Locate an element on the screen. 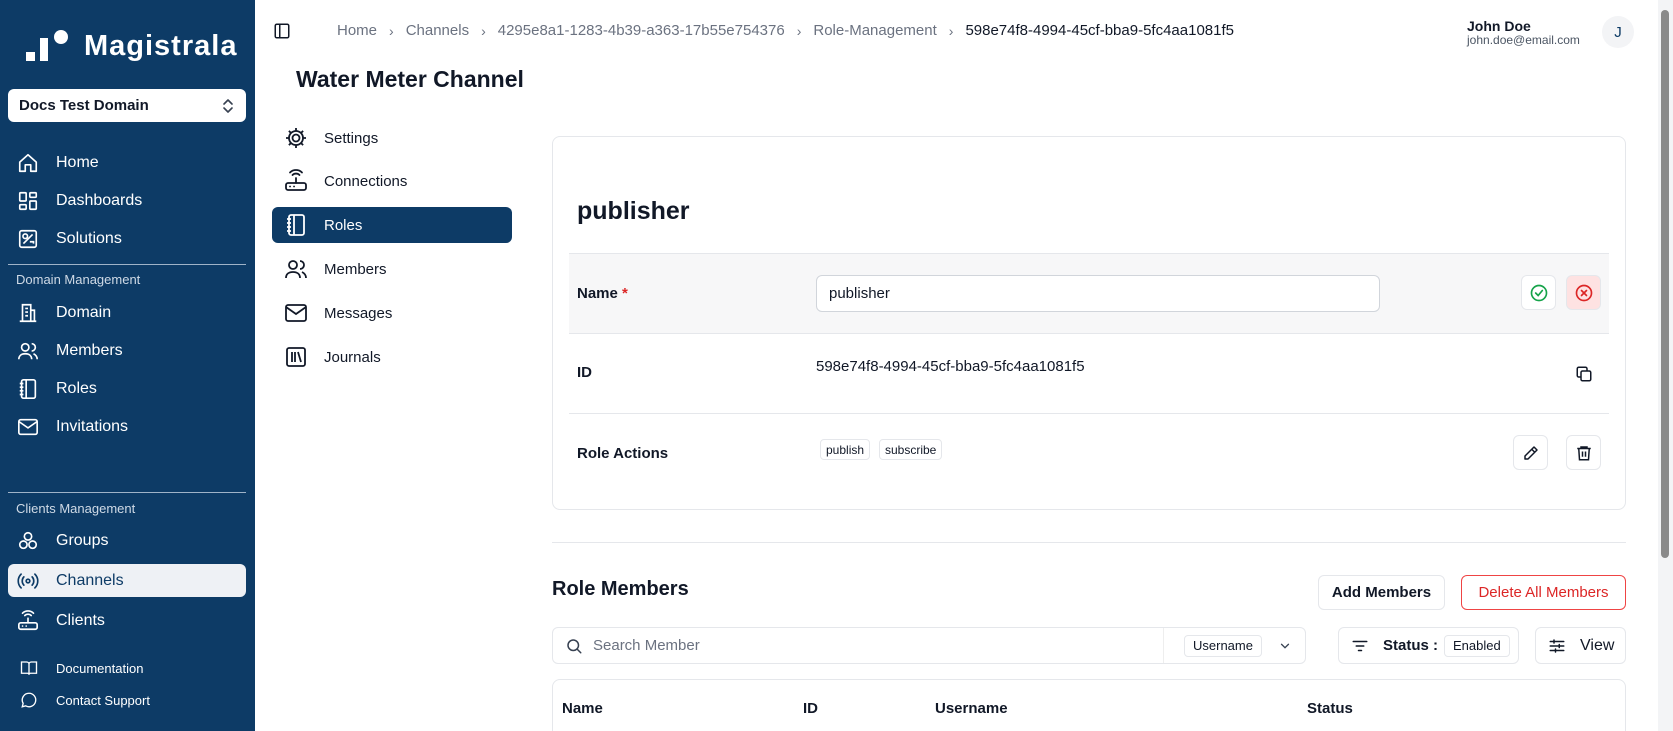 The width and height of the screenshot is (1673, 731). sidebar-item-label: Solutions is located at coordinates (89, 238).